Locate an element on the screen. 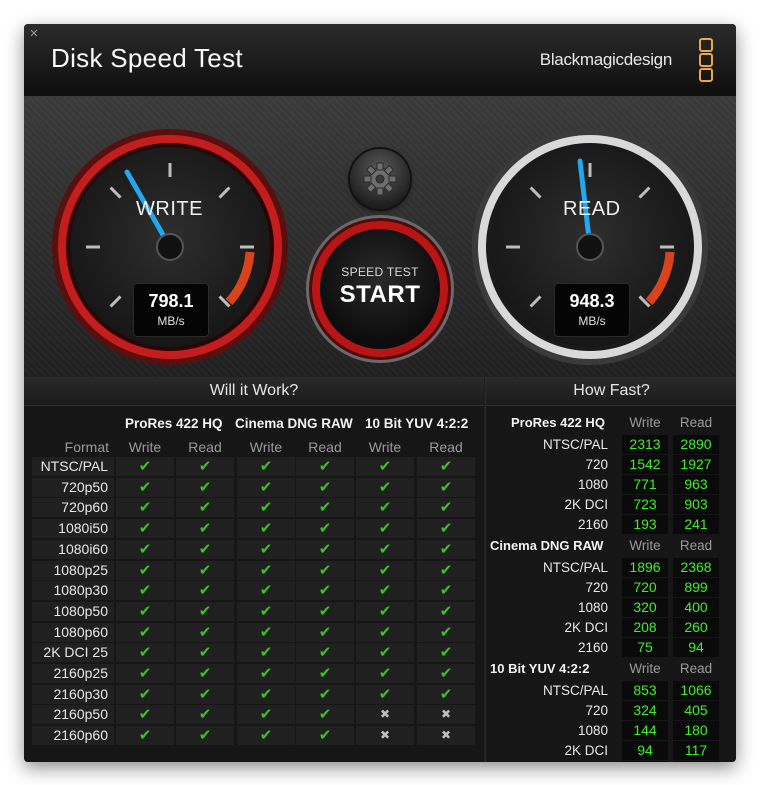  speed-group-header: Cinema DNG RAW is located at coordinates (547, 545).